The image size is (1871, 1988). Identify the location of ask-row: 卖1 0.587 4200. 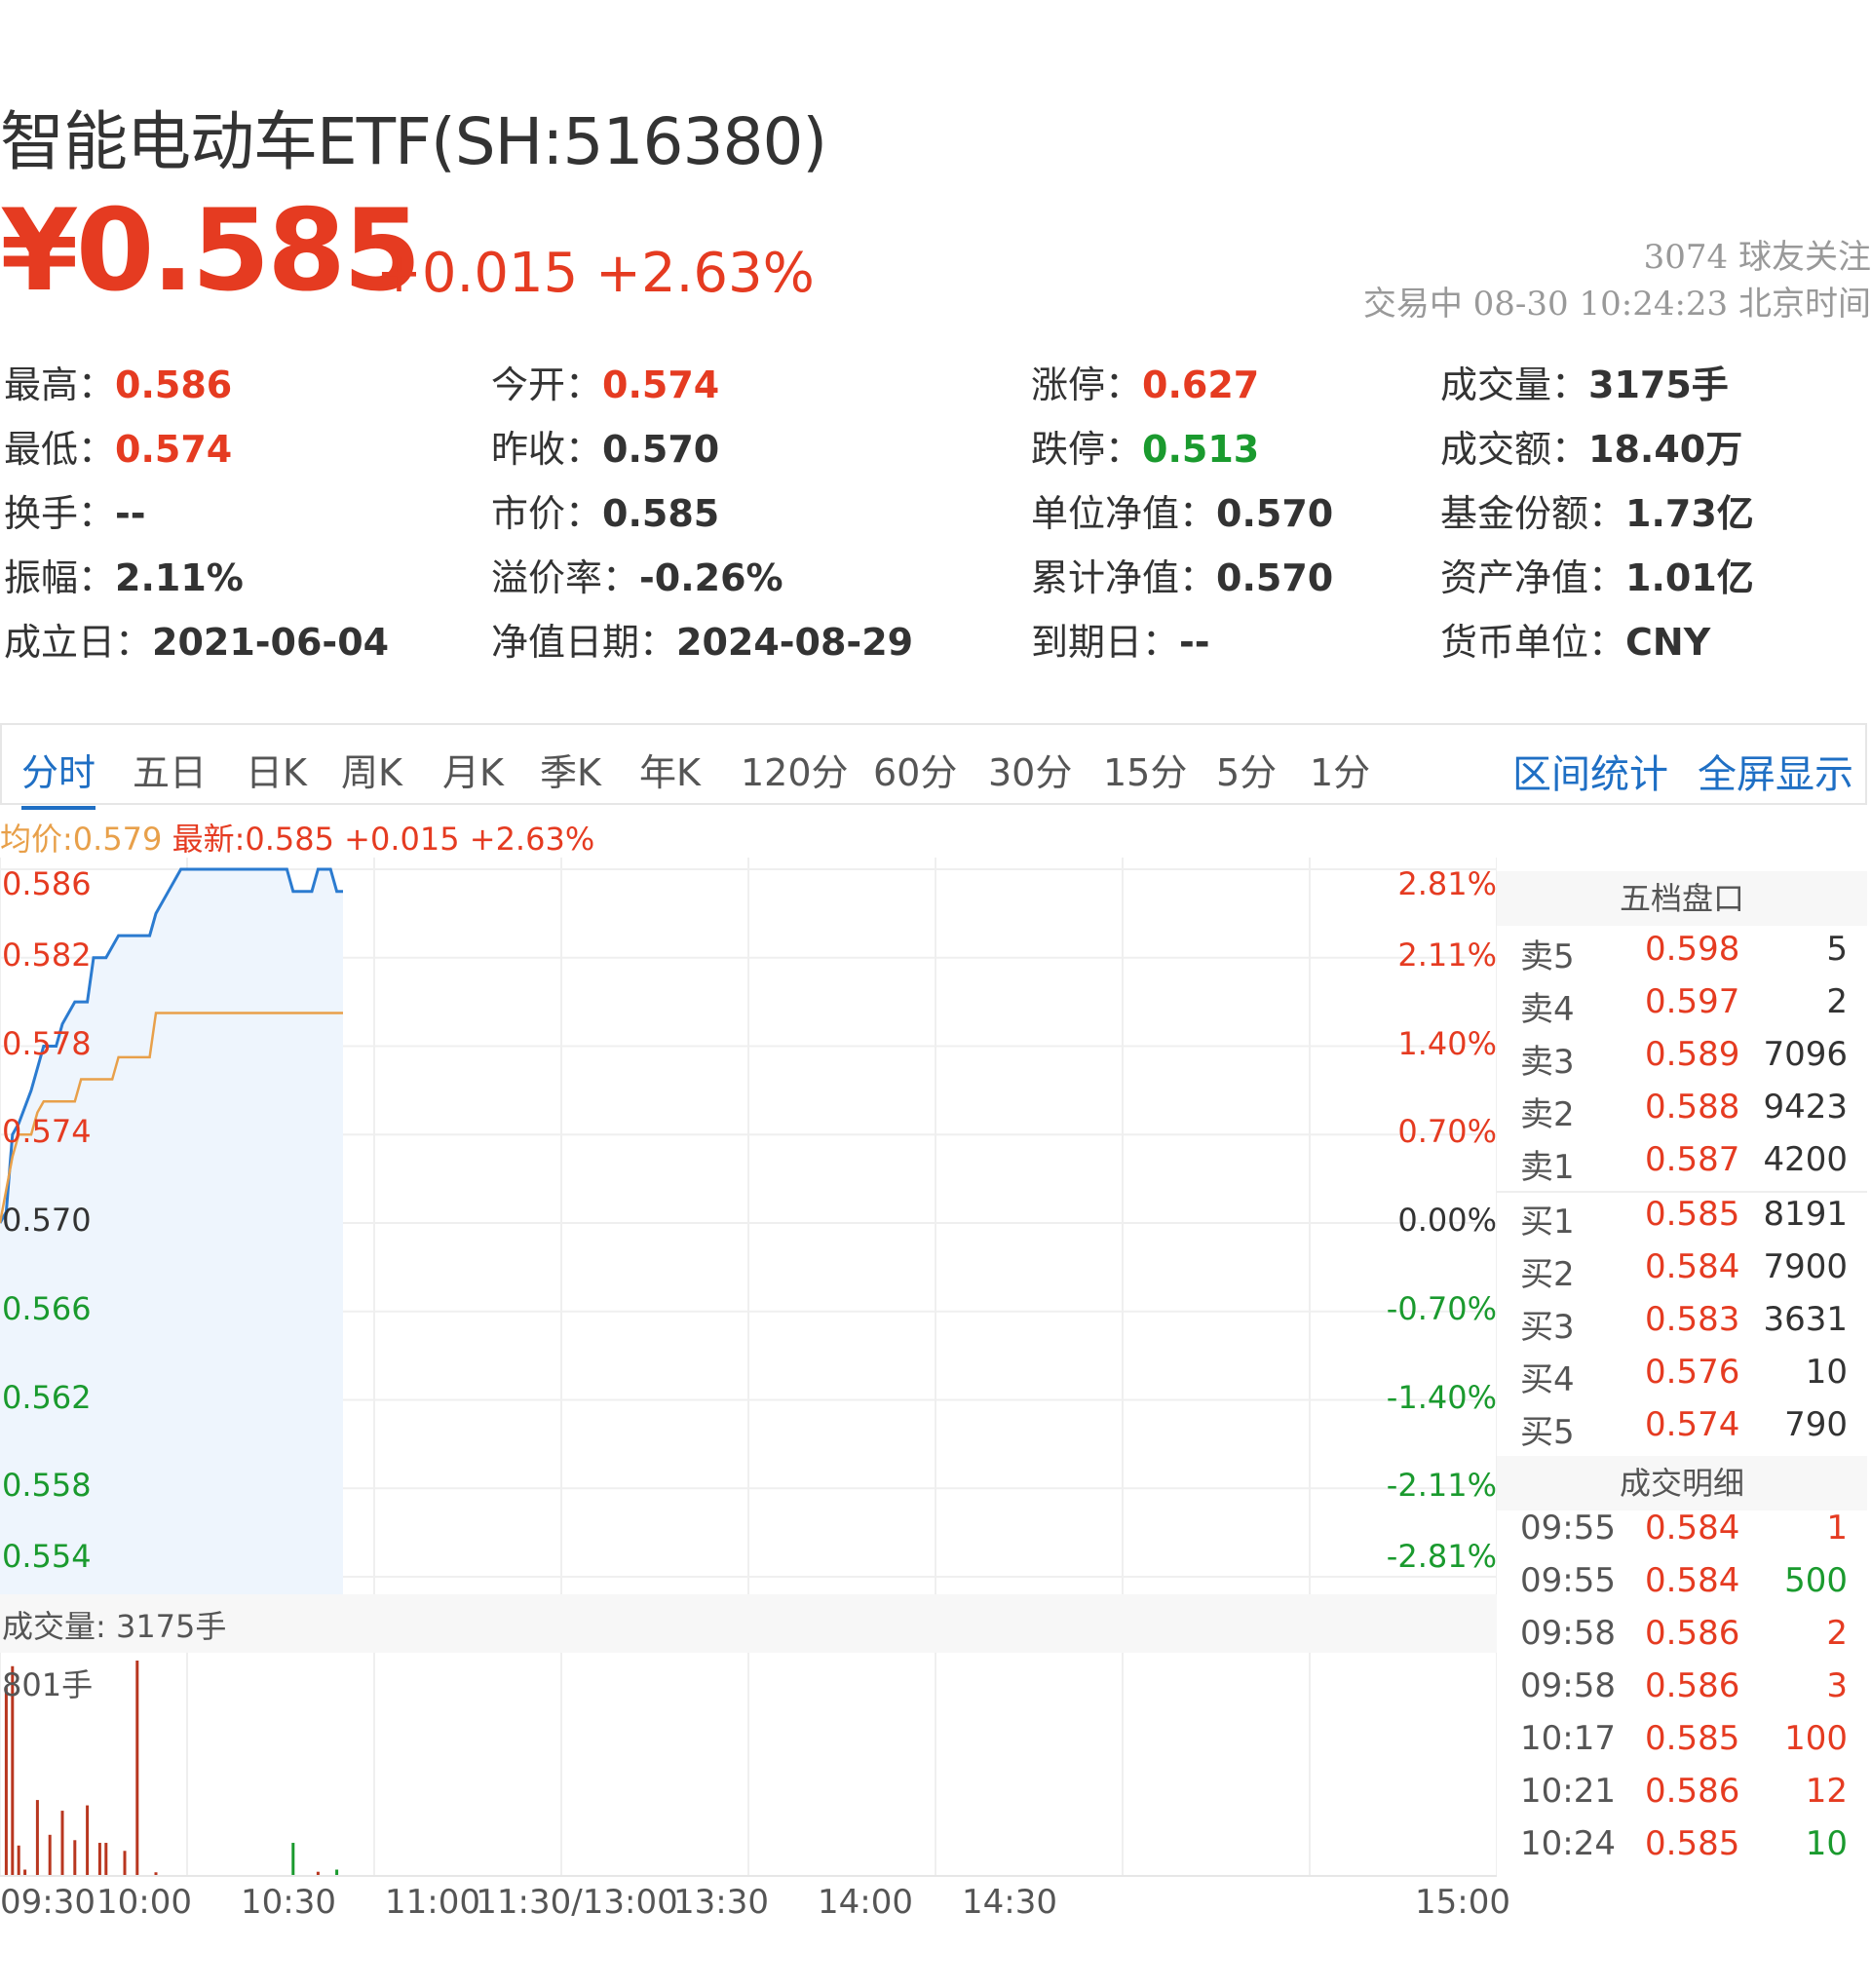
(1682, 1166).